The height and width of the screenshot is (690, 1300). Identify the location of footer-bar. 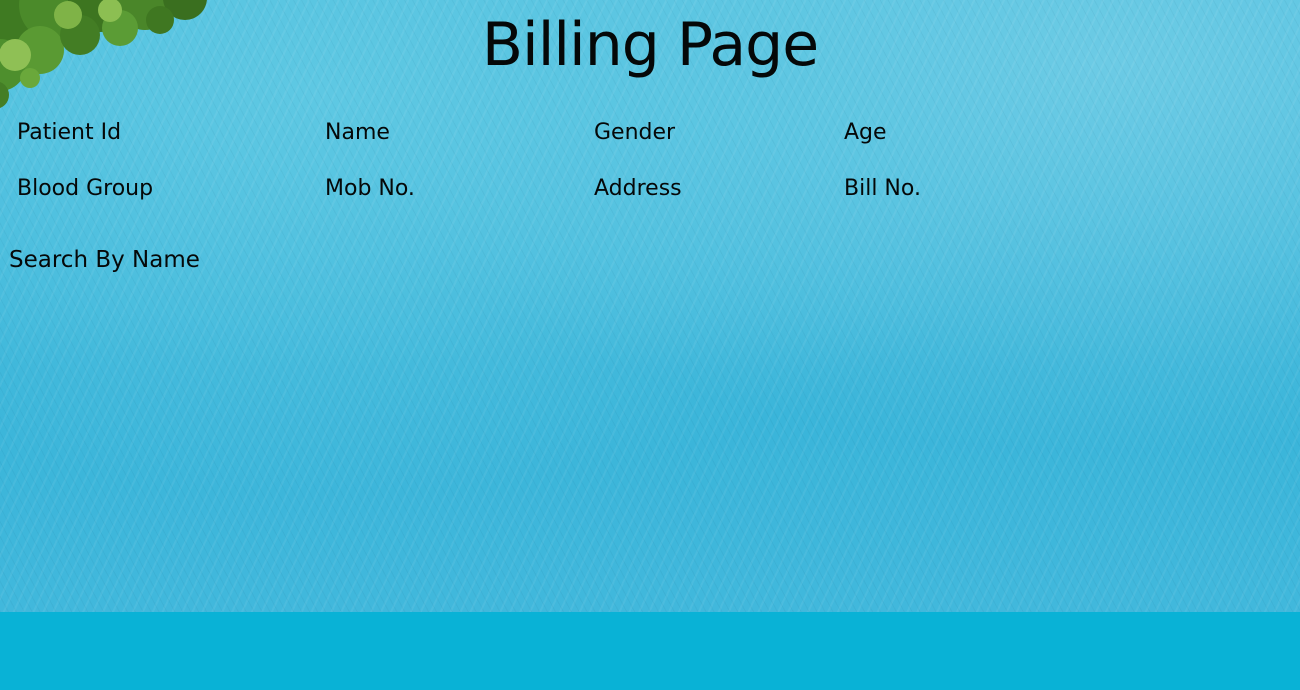
(650, 651).